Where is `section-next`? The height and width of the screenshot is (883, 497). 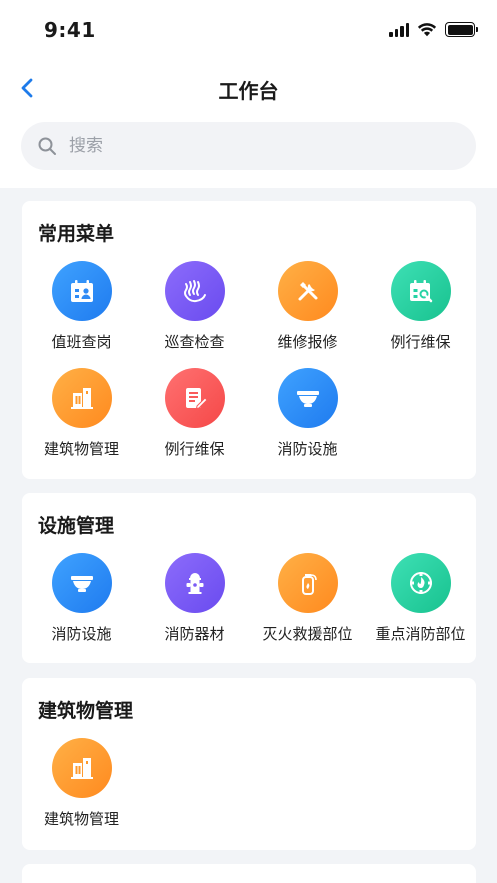 section-next is located at coordinates (249, 873).